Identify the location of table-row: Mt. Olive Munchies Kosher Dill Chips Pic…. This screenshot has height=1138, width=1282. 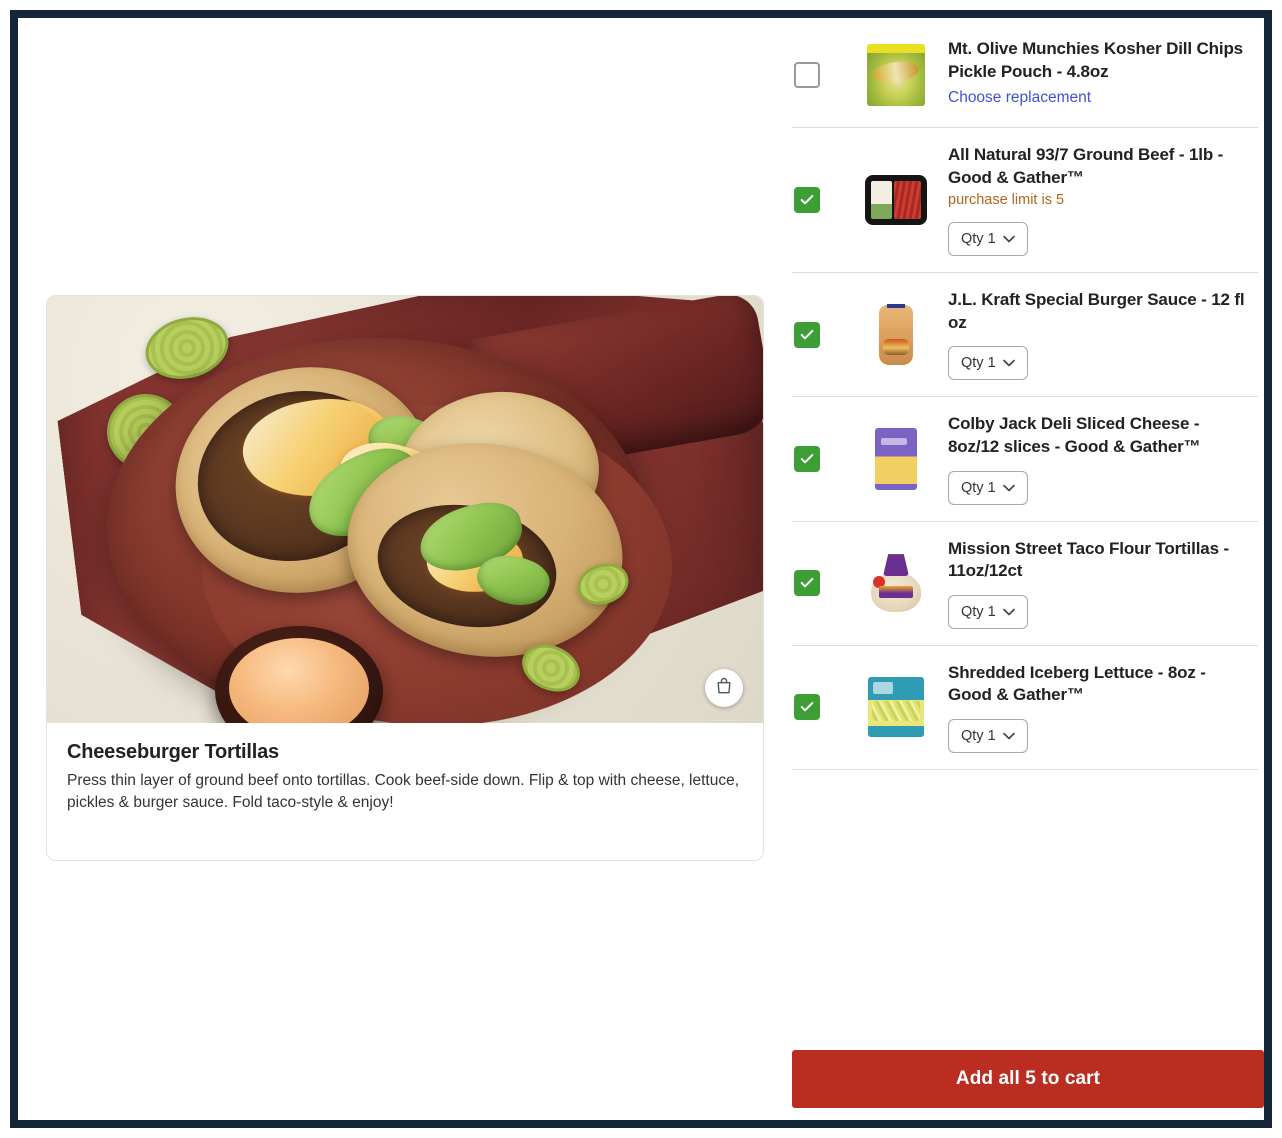
(1025, 73).